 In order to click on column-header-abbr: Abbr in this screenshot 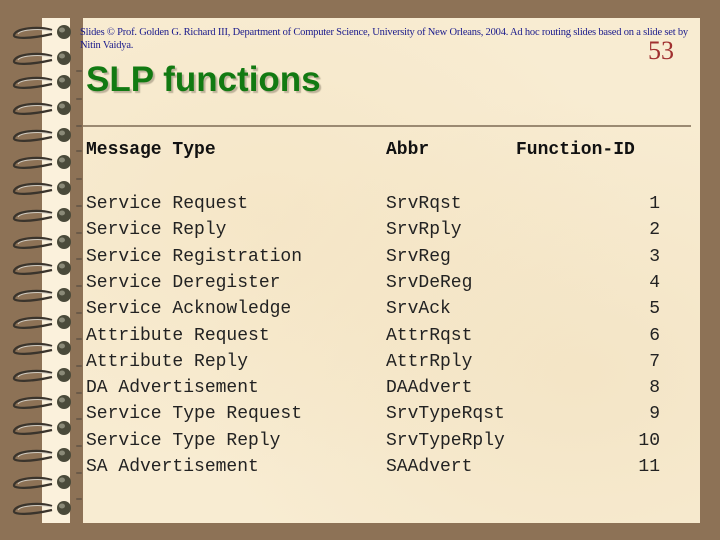, I will do `click(408, 150)`.